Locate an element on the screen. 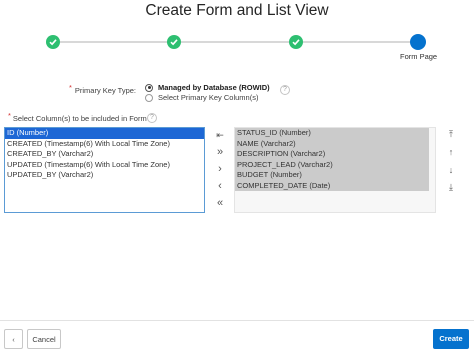 The image size is (474, 353). list-item: STATUS_ID (Number) is located at coordinates (332, 133).